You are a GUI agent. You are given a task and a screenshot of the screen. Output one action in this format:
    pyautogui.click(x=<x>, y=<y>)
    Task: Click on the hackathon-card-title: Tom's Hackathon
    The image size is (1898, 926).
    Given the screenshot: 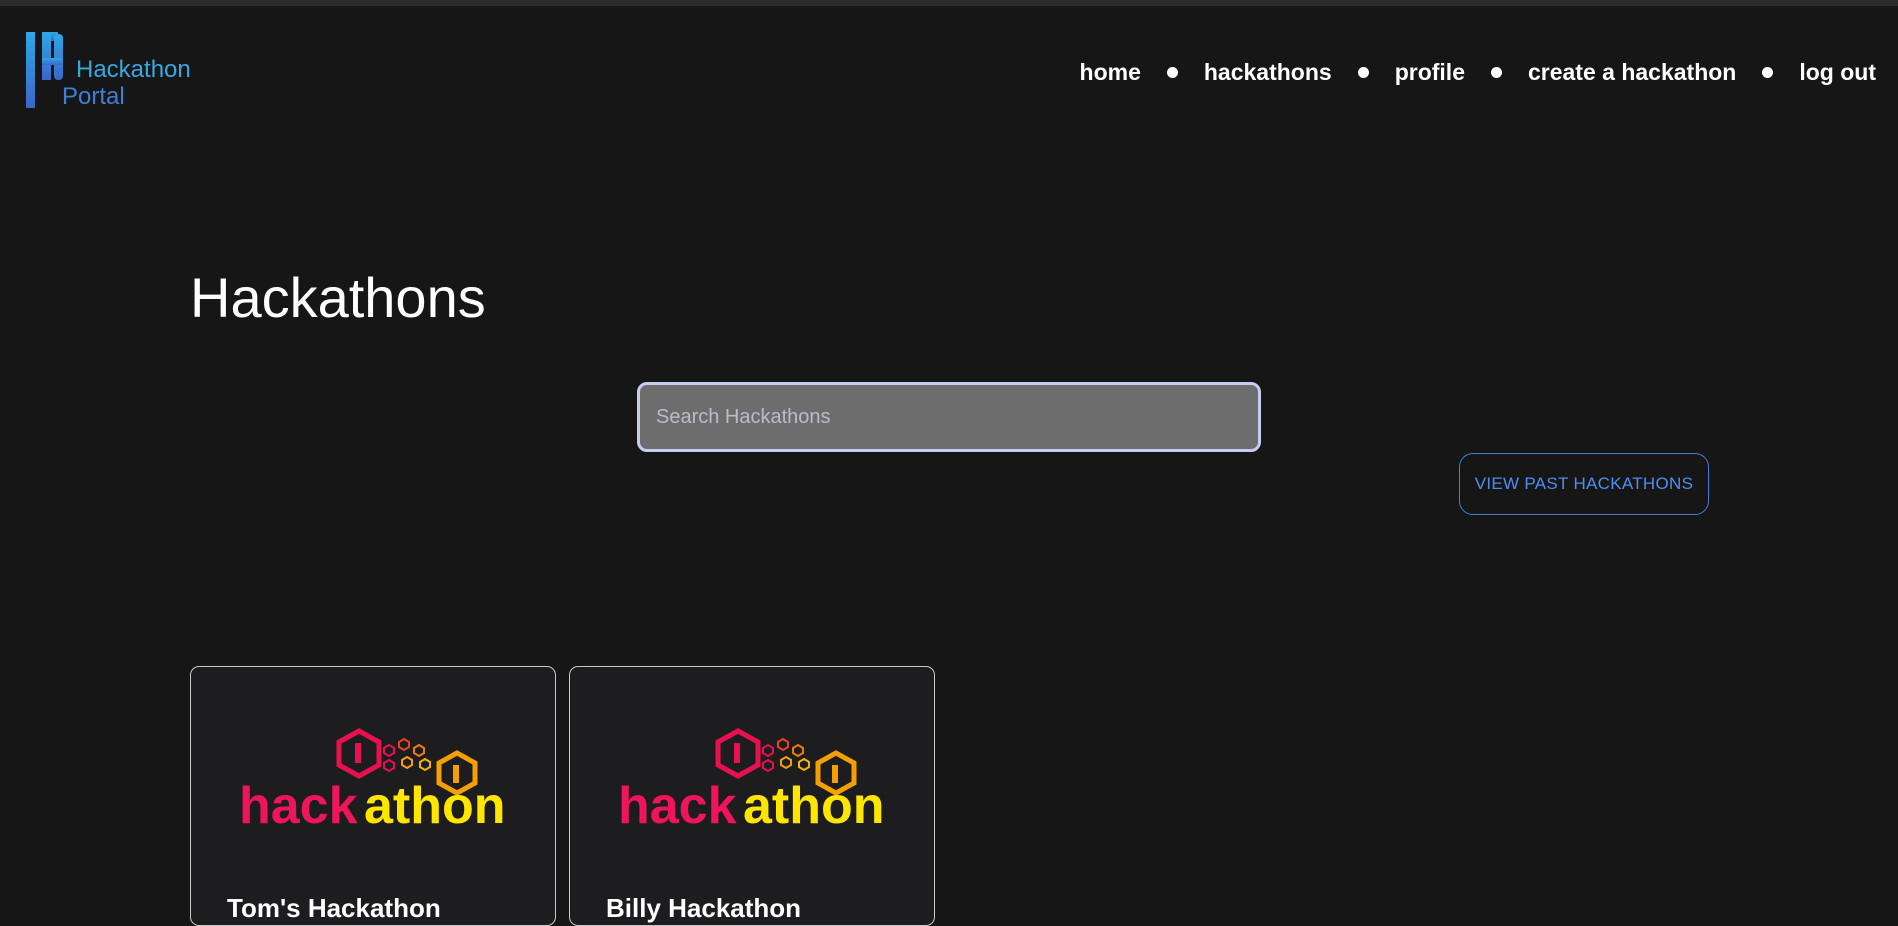 What is the action you would take?
    pyautogui.click(x=334, y=908)
    